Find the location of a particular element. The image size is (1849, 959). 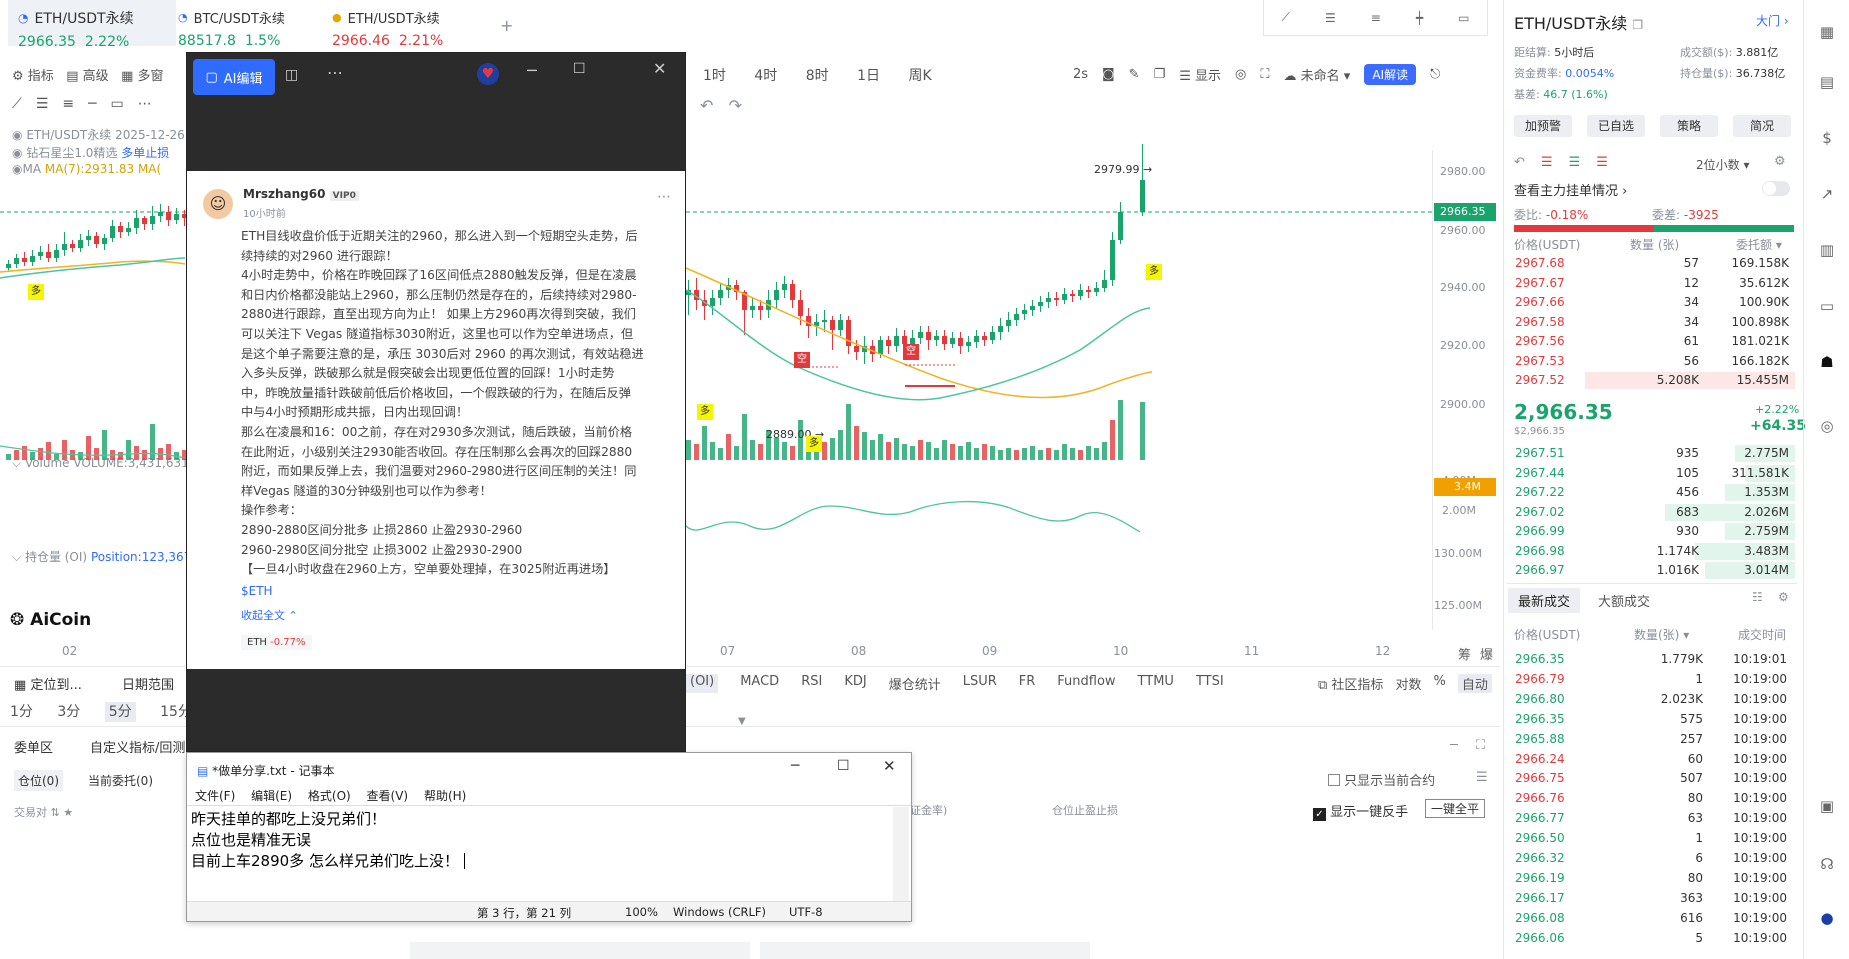

indicator-button: 指标 is located at coordinates (41, 76).